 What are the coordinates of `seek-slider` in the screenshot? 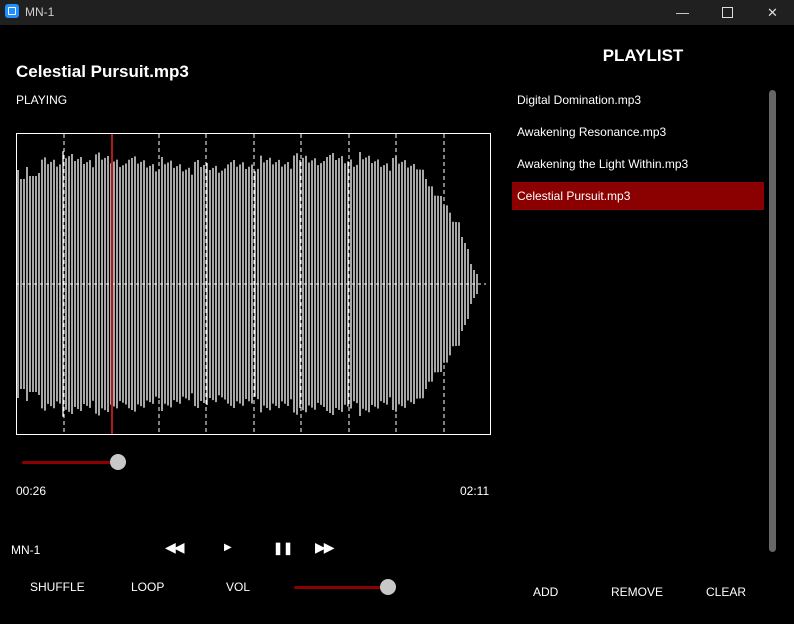 It's located at (74, 463).